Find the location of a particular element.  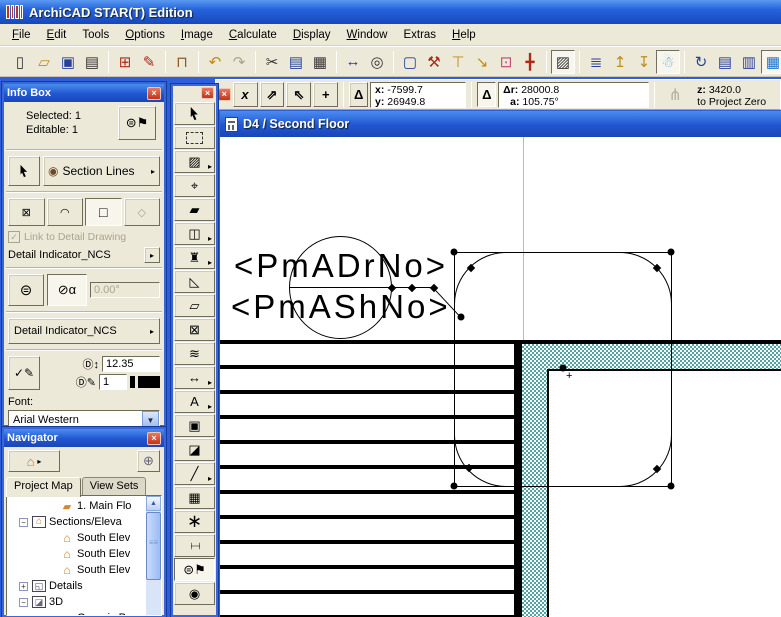

tree-item-south-elev-1: ⌂ South Elev is located at coordinates (76, 538).